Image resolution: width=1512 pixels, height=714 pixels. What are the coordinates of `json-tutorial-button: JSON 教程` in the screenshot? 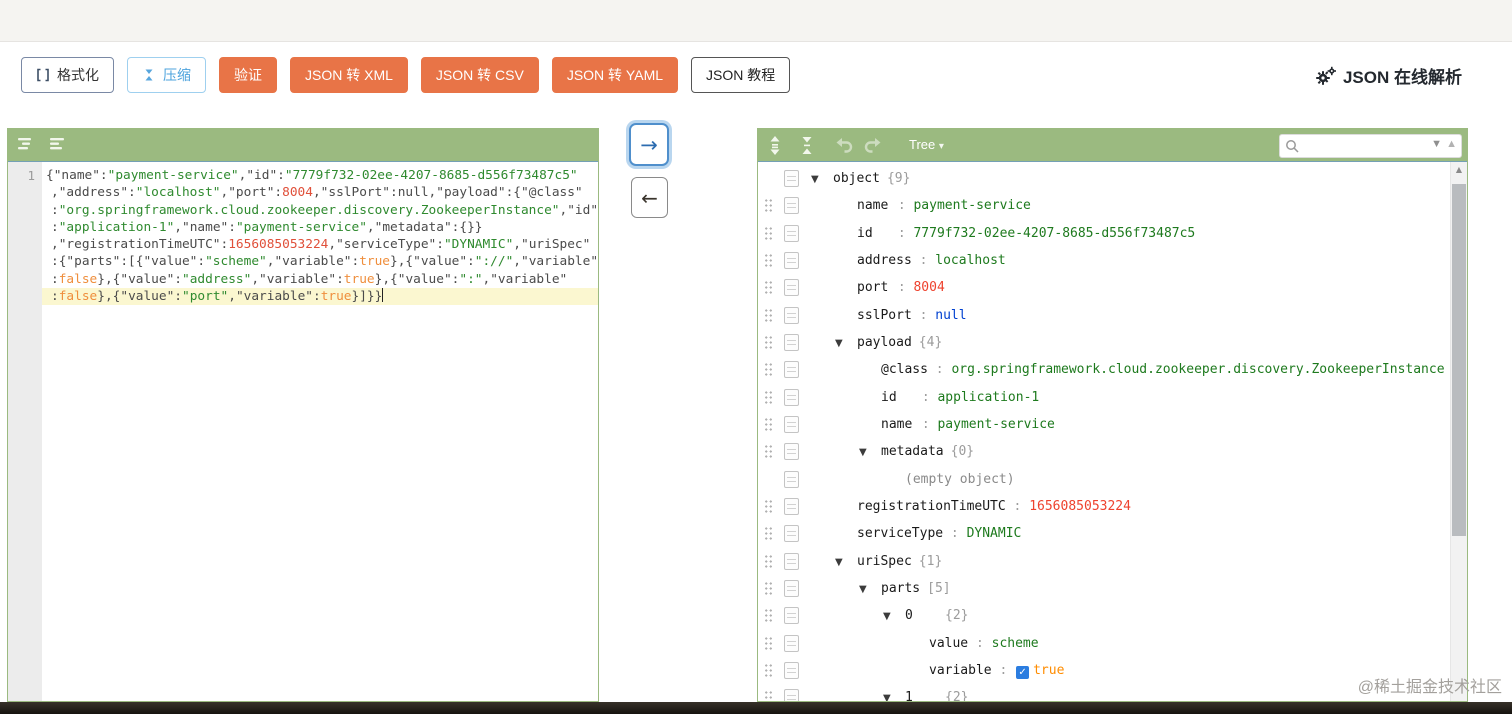 It's located at (741, 75).